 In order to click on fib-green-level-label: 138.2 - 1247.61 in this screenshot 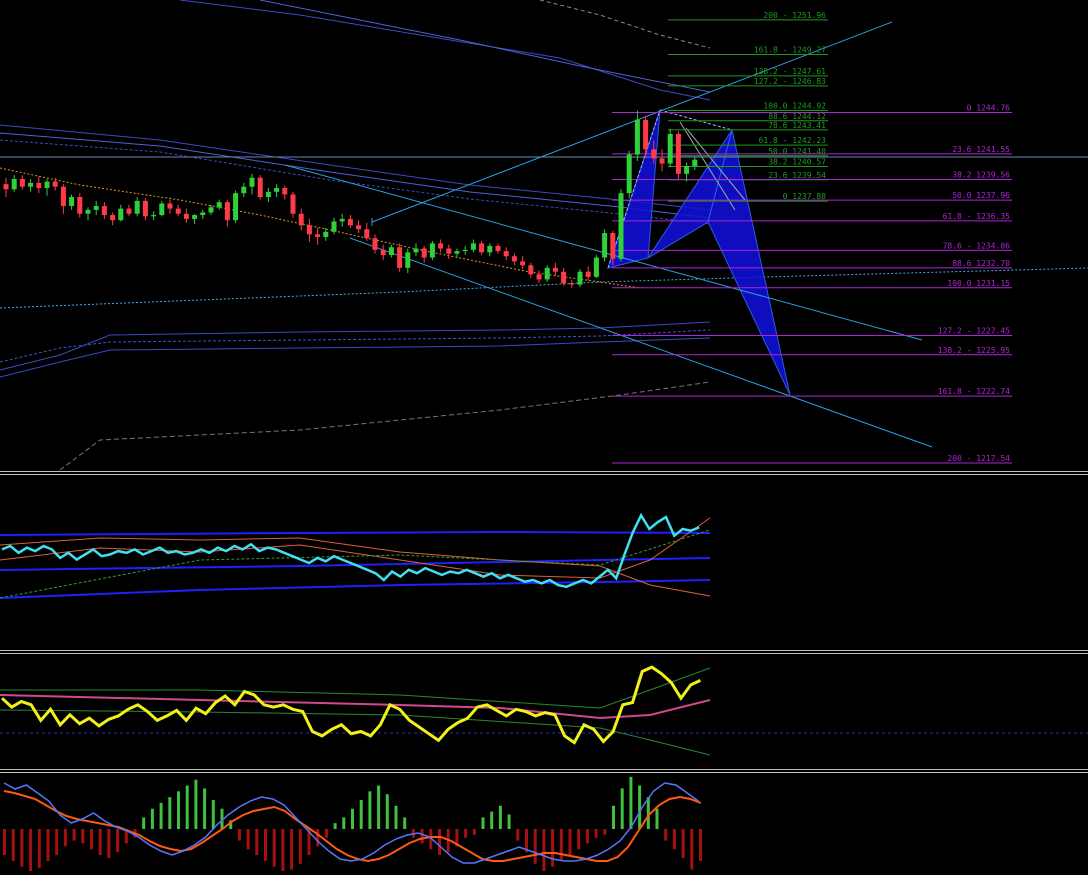, I will do `click(790, 71)`.